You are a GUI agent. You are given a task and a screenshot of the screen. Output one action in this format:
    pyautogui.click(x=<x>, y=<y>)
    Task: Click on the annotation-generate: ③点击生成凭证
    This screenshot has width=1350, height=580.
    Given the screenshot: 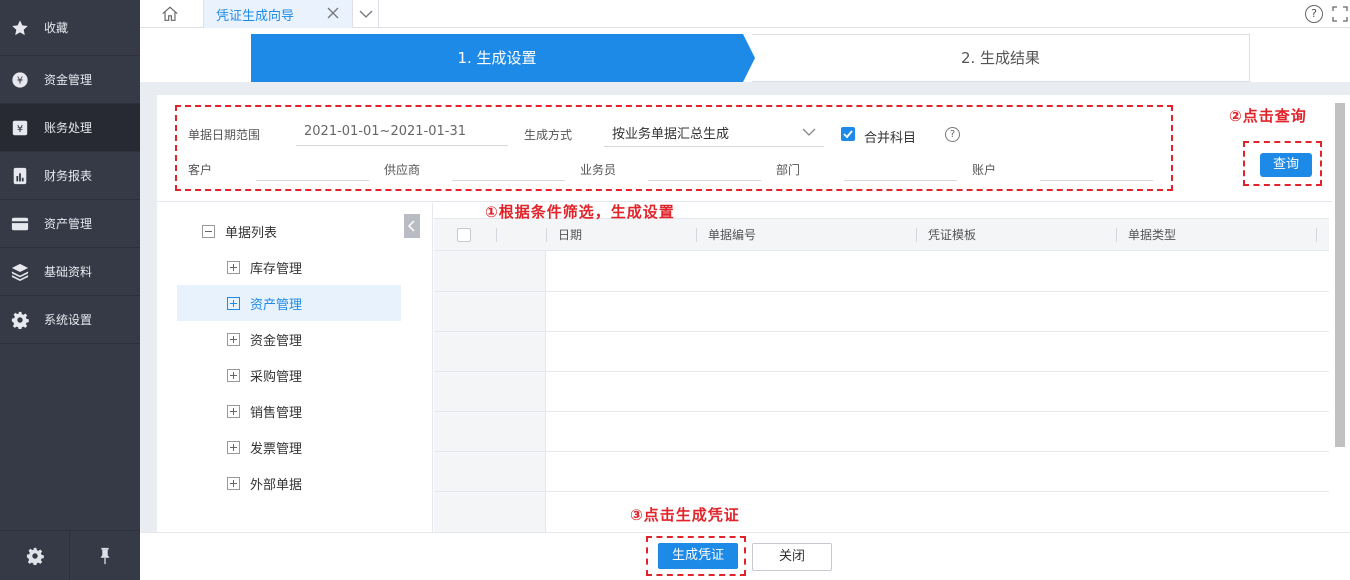 What is the action you would take?
    pyautogui.click(x=685, y=515)
    